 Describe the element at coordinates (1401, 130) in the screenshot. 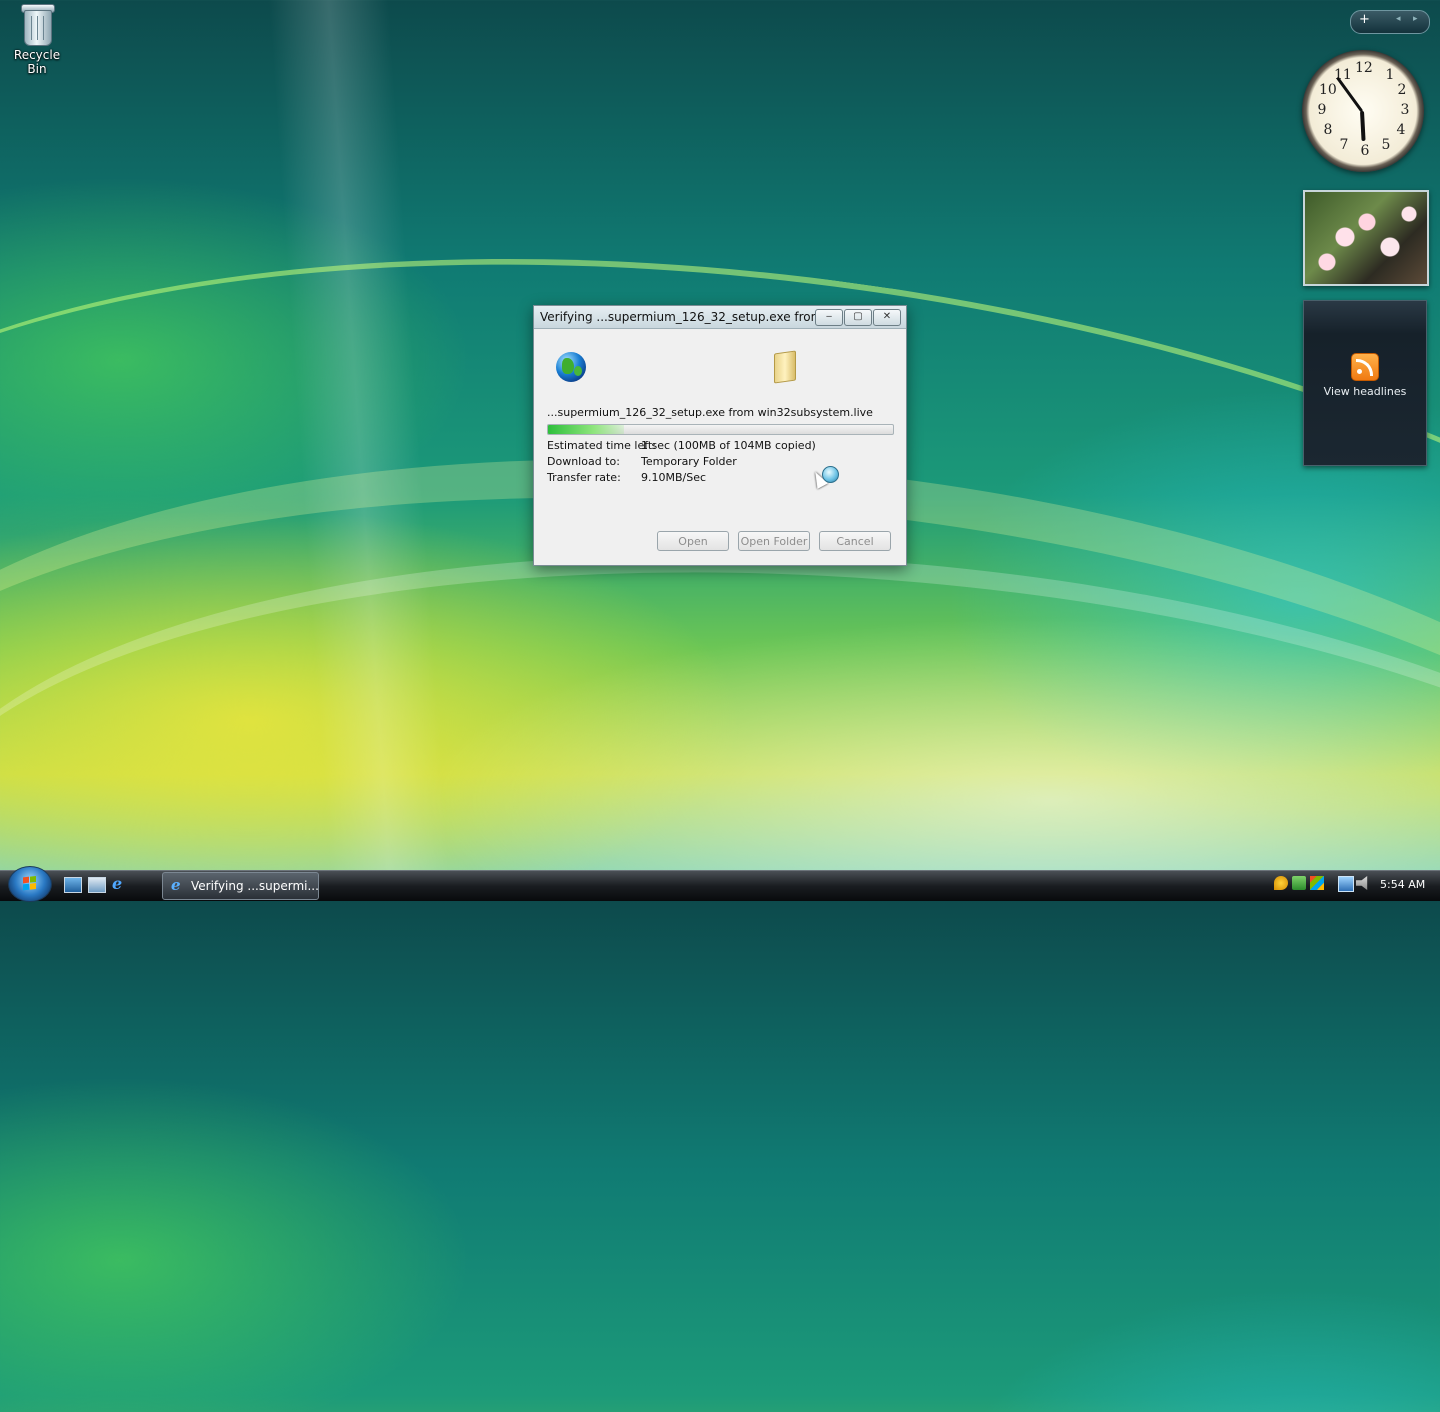

I see `clock-number: 4` at that location.